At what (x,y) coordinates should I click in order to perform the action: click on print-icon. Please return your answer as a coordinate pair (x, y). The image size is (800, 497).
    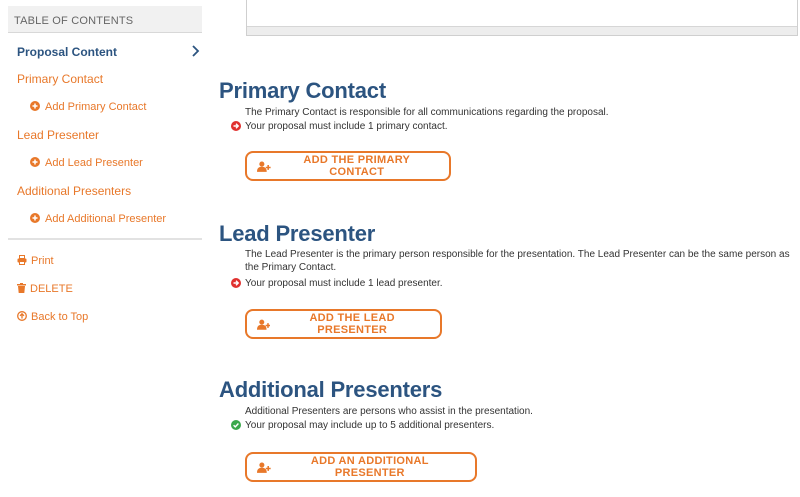
    Looking at the image, I should click on (22, 260).